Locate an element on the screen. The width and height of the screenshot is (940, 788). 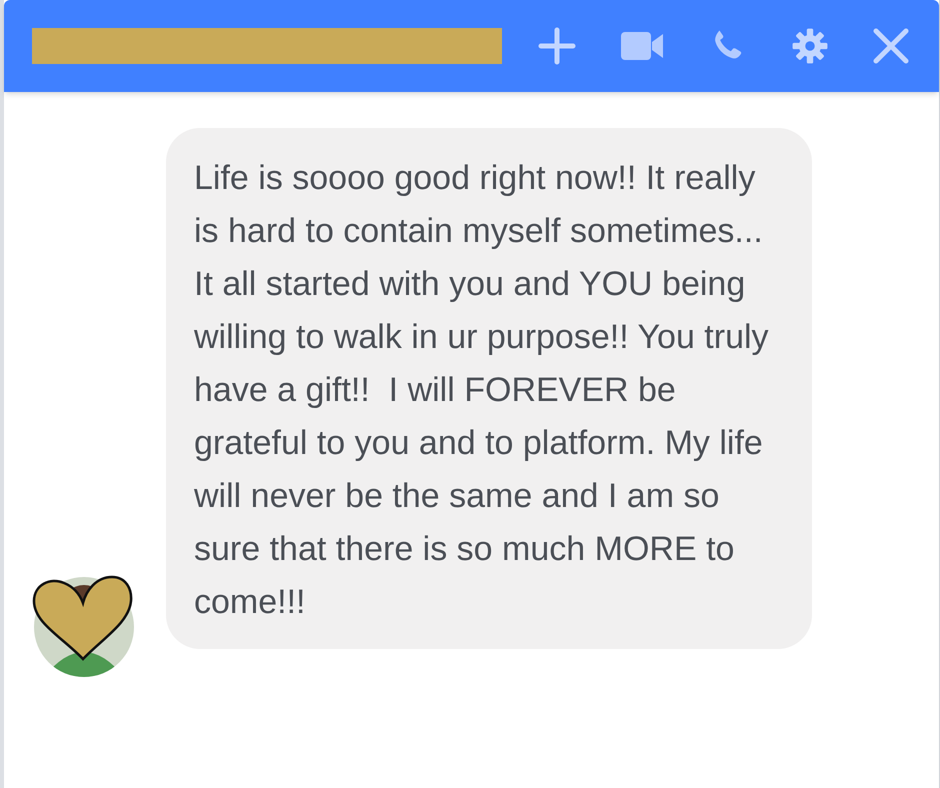
settings-icon is located at coordinates (810, 46).